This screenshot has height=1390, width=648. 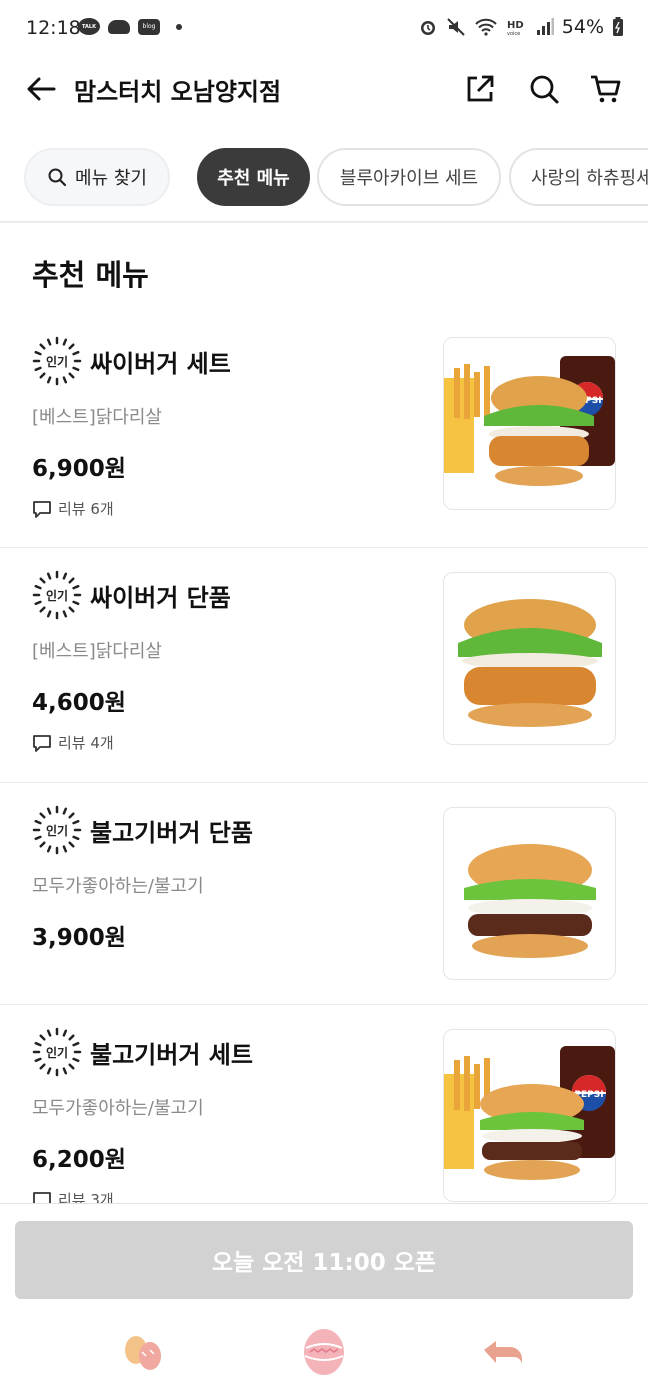 I want to click on section-title: 추천 메뉴, so click(x=90, y=275).